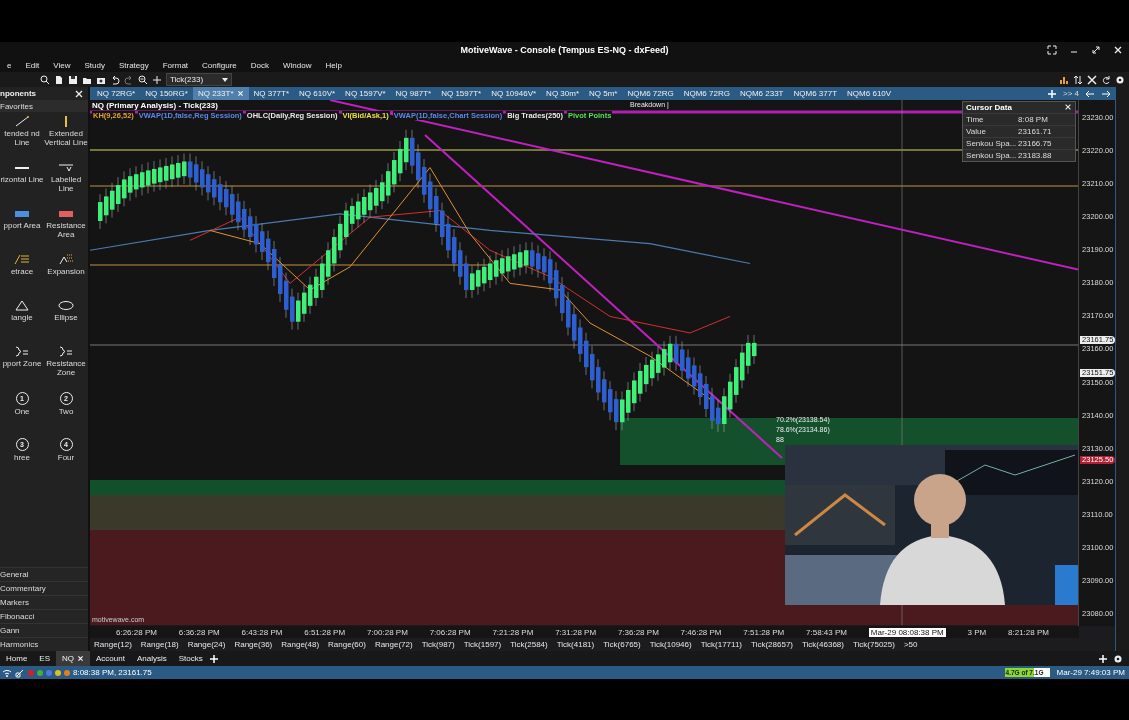 The image size is (1129, 720). Describe the element at coordinates (721, 644) in the screenshot. I see `bar-type-link: Tick(17711)` at that location.